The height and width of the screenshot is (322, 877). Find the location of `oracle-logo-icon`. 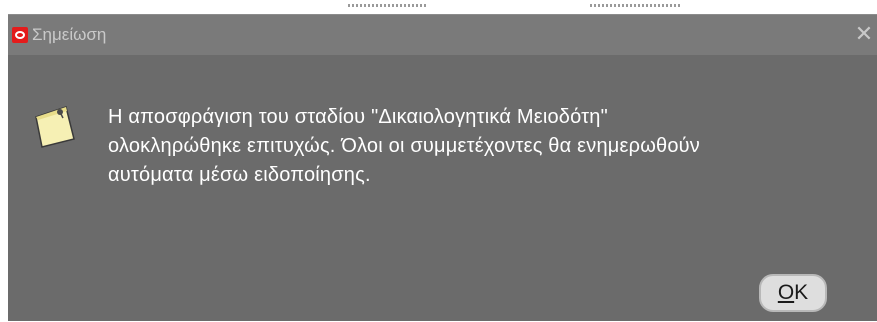

oracle-logo-icon is located at coordinates (20, 35).